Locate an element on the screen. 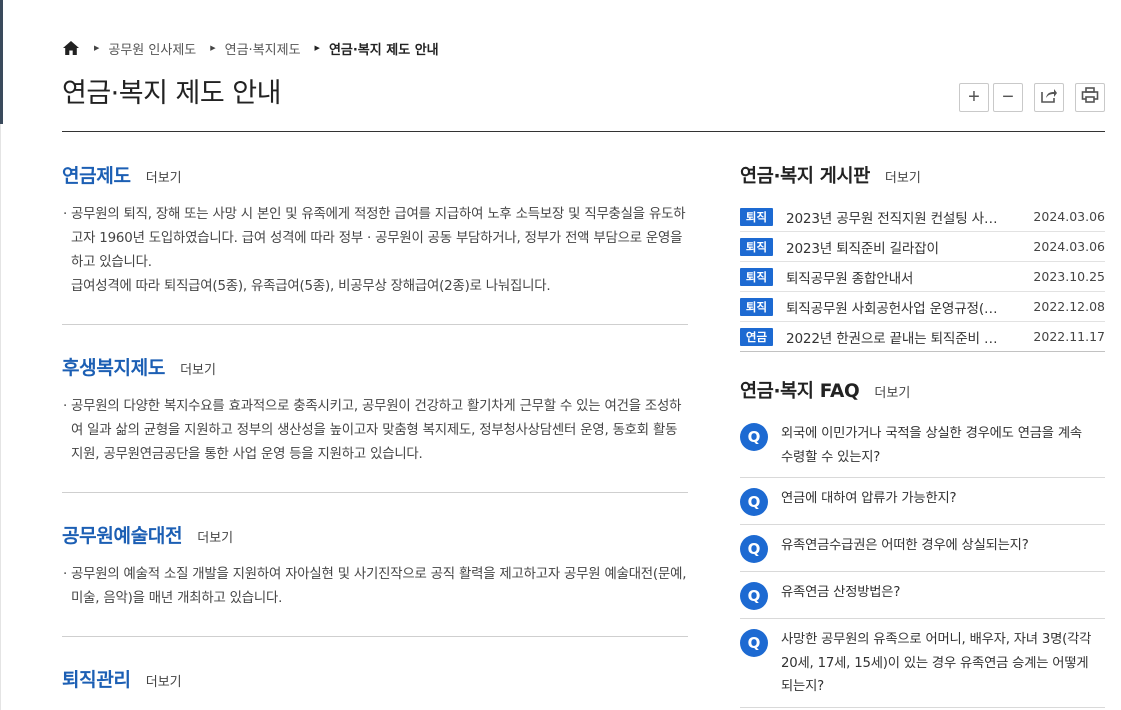 Image resolution: width=1121 pixels, height=710 pixels. board-item-title: 퇴직공무원 종합안내서 is located at coordinates (905, 277).